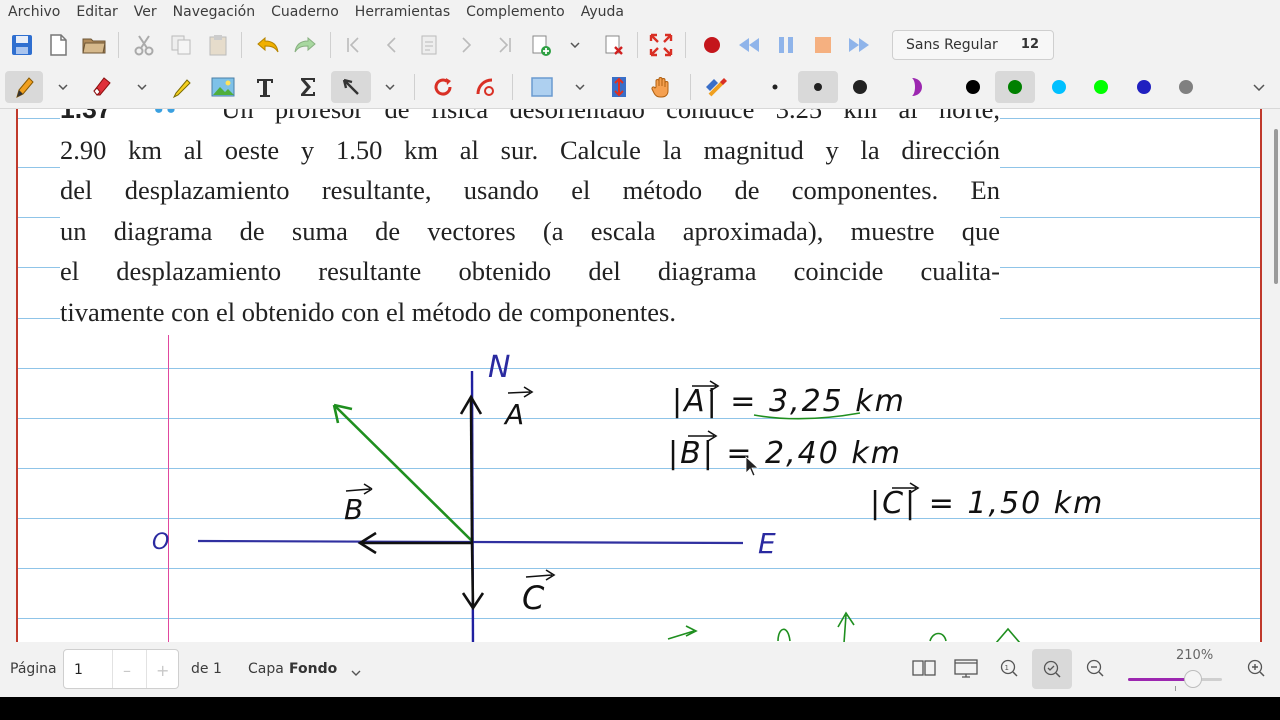  I want to click on copy-button, so click(181, 45).